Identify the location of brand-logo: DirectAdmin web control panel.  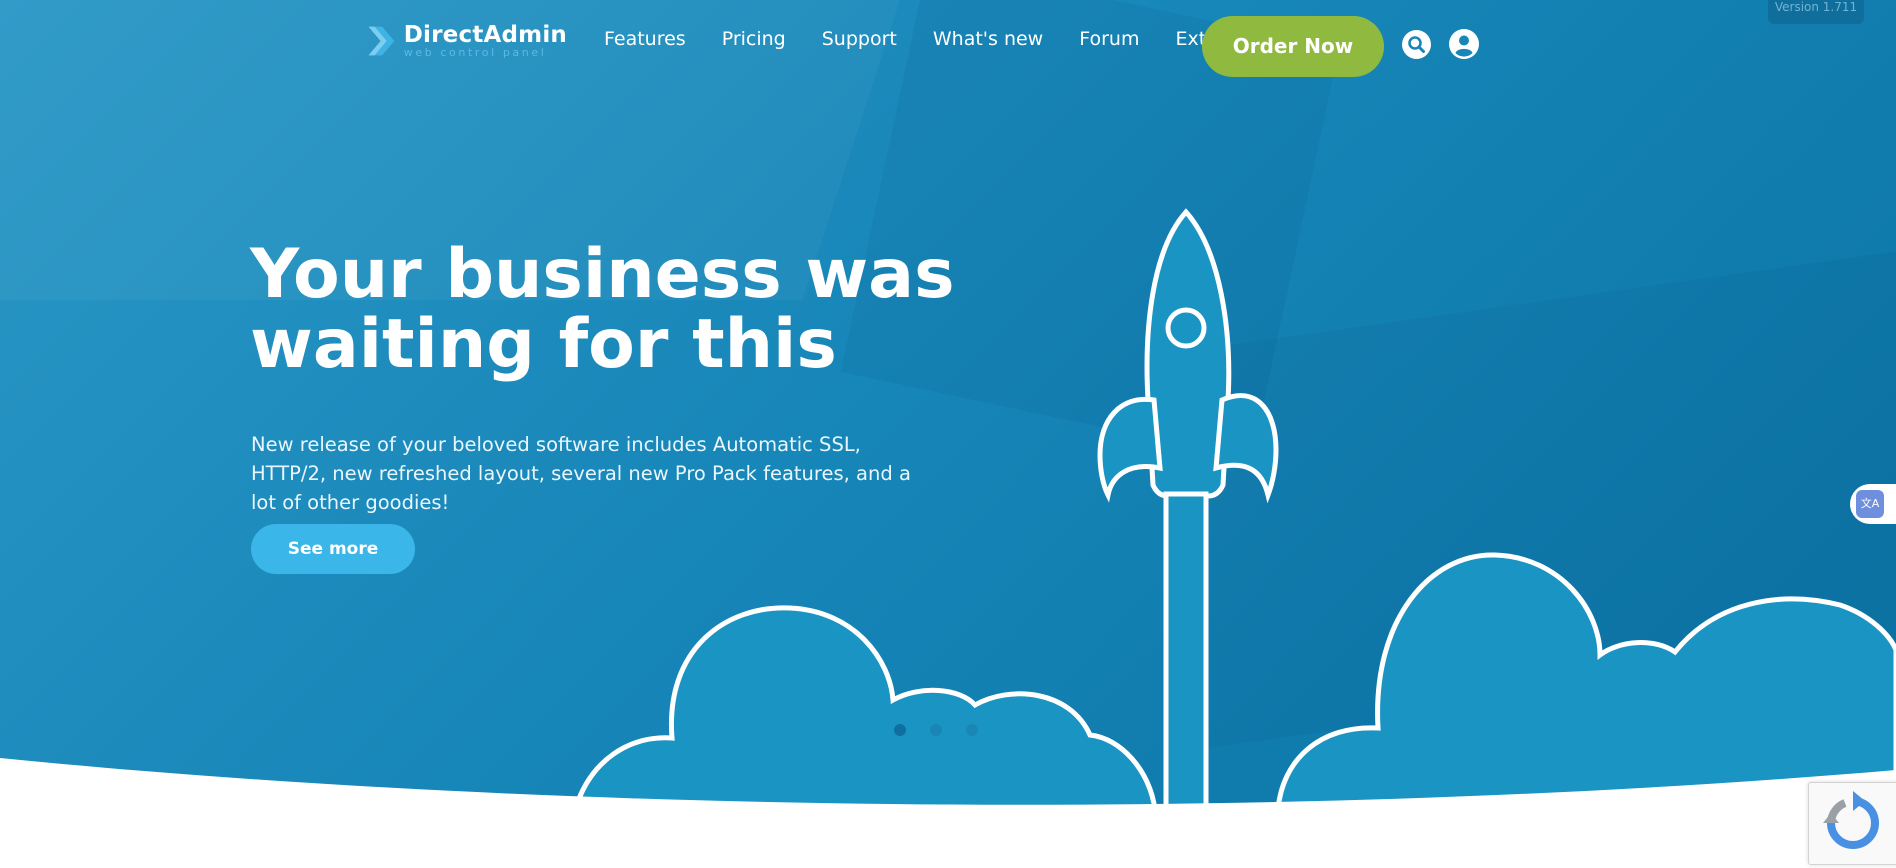
(467, 41).